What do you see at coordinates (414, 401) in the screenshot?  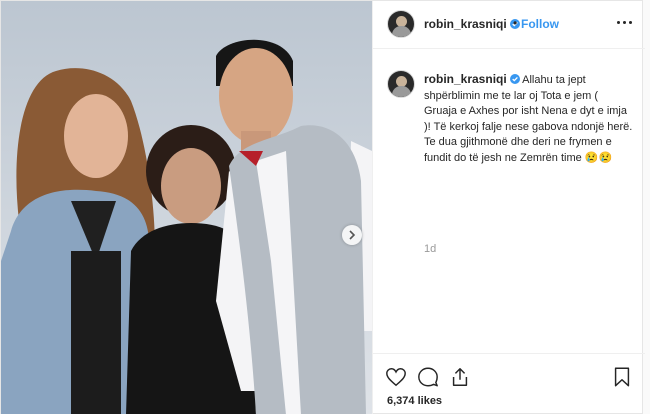 I see `likes-count: 6,374 likes` at bounding box center [414, 401].